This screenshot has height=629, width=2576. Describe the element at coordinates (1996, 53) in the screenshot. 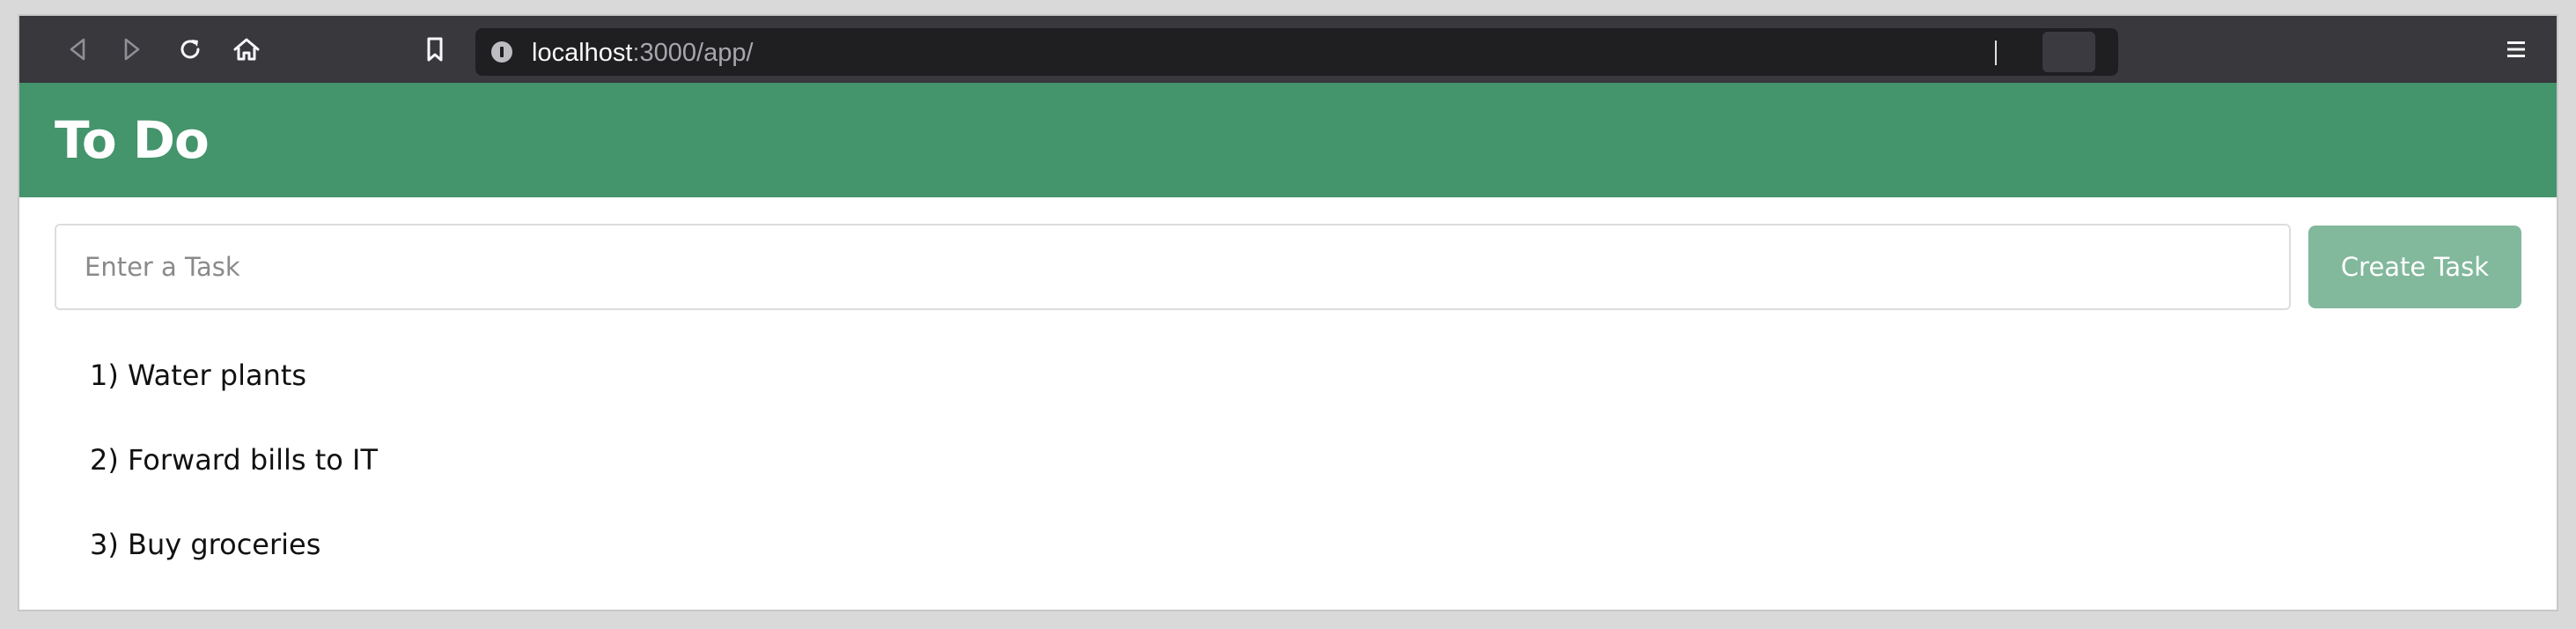

I see `text-cursor` at that location.